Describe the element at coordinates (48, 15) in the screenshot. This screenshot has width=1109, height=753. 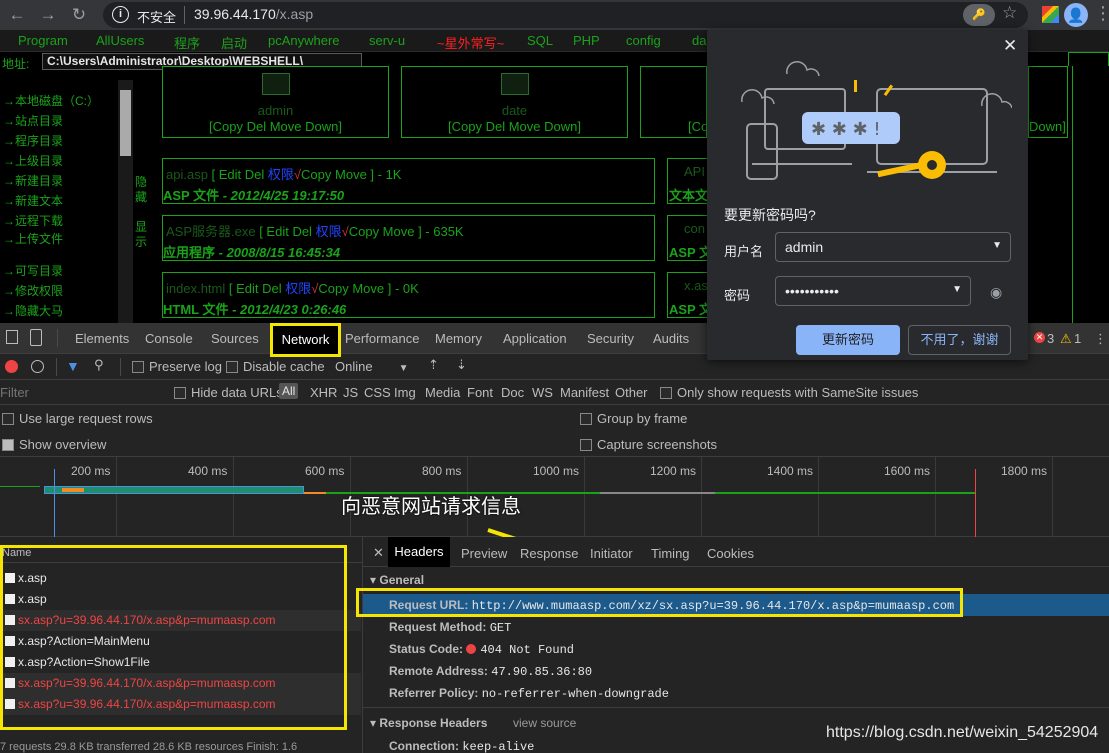
I see `forward-icon: →` at that location.